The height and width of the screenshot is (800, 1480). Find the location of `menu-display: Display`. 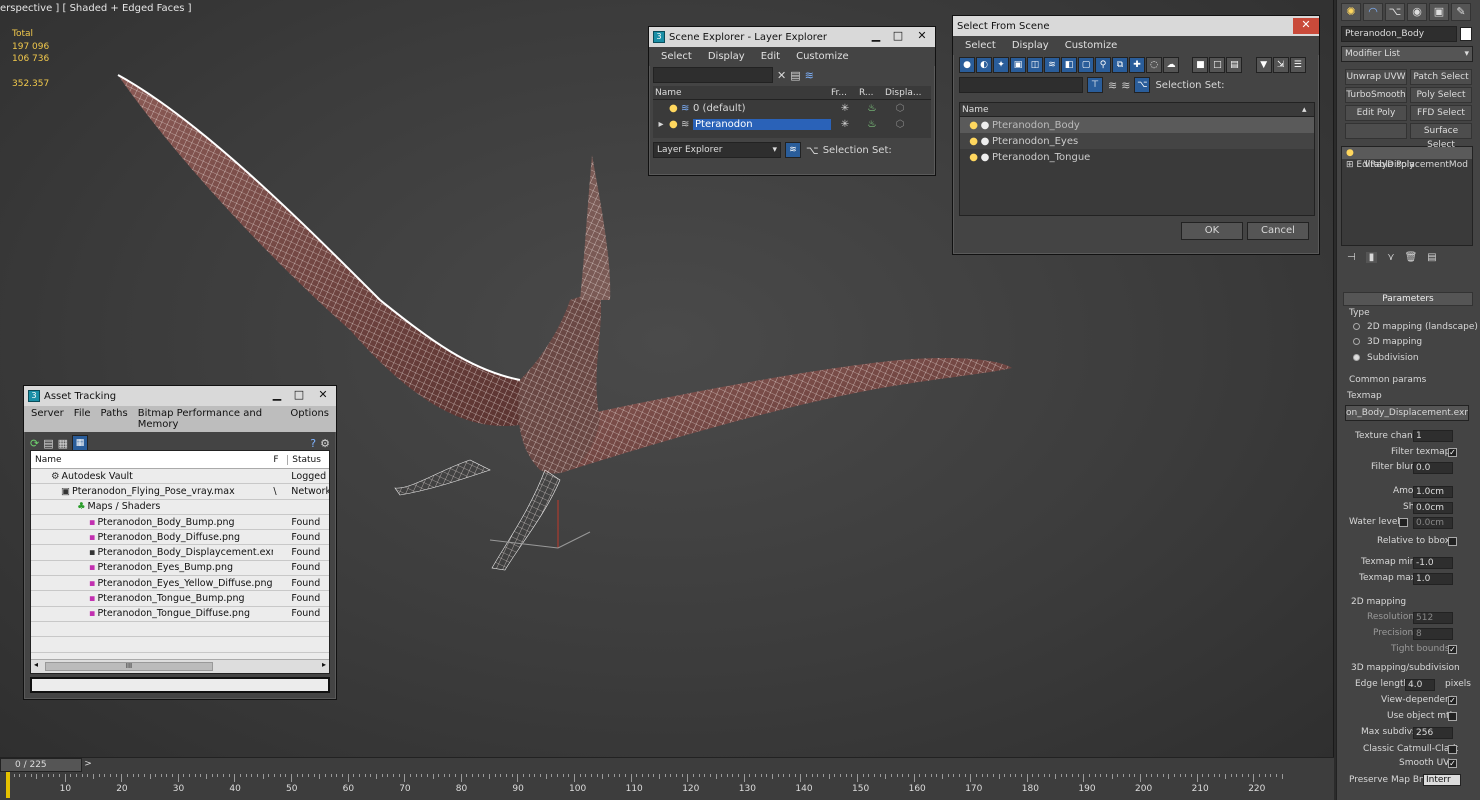

menu-display: Display is located at coordinates (726, 56).